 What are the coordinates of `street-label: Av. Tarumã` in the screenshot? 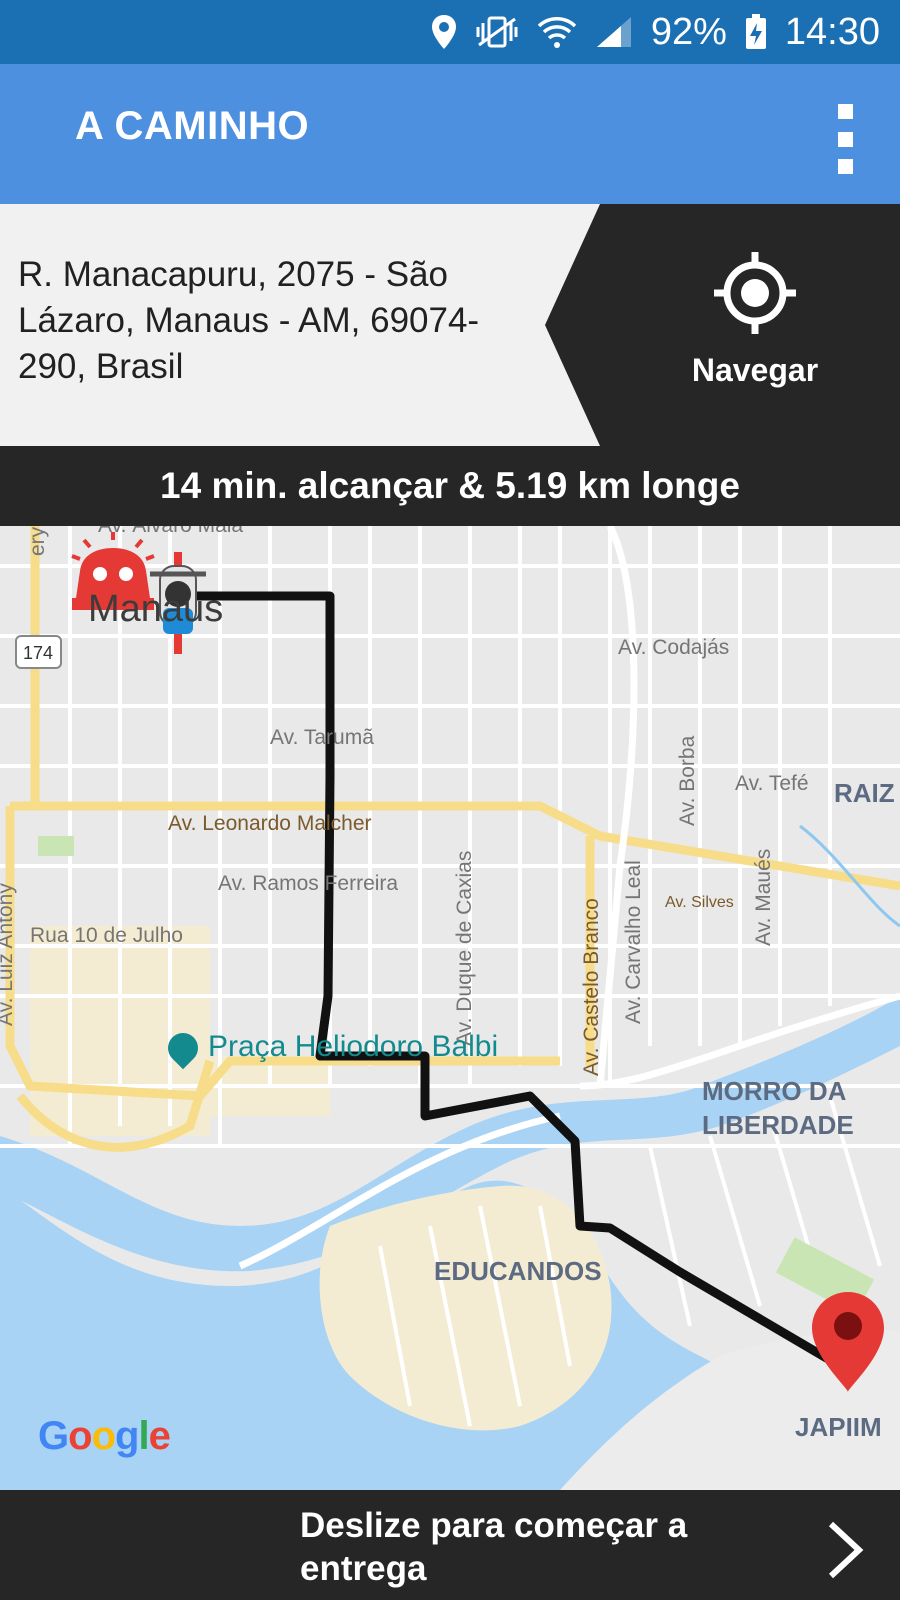 It's located at (322, 737).